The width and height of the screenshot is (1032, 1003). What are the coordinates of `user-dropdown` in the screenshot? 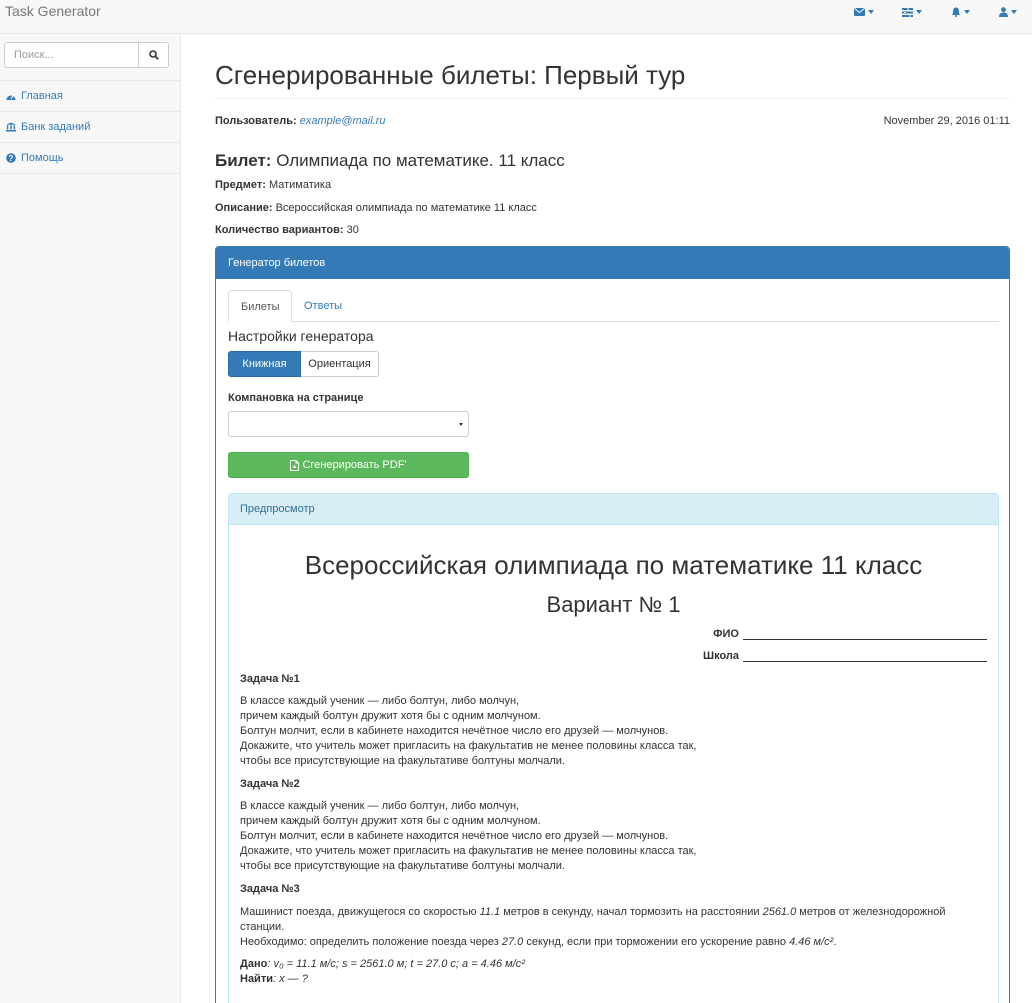 It's located at (1008, 12).